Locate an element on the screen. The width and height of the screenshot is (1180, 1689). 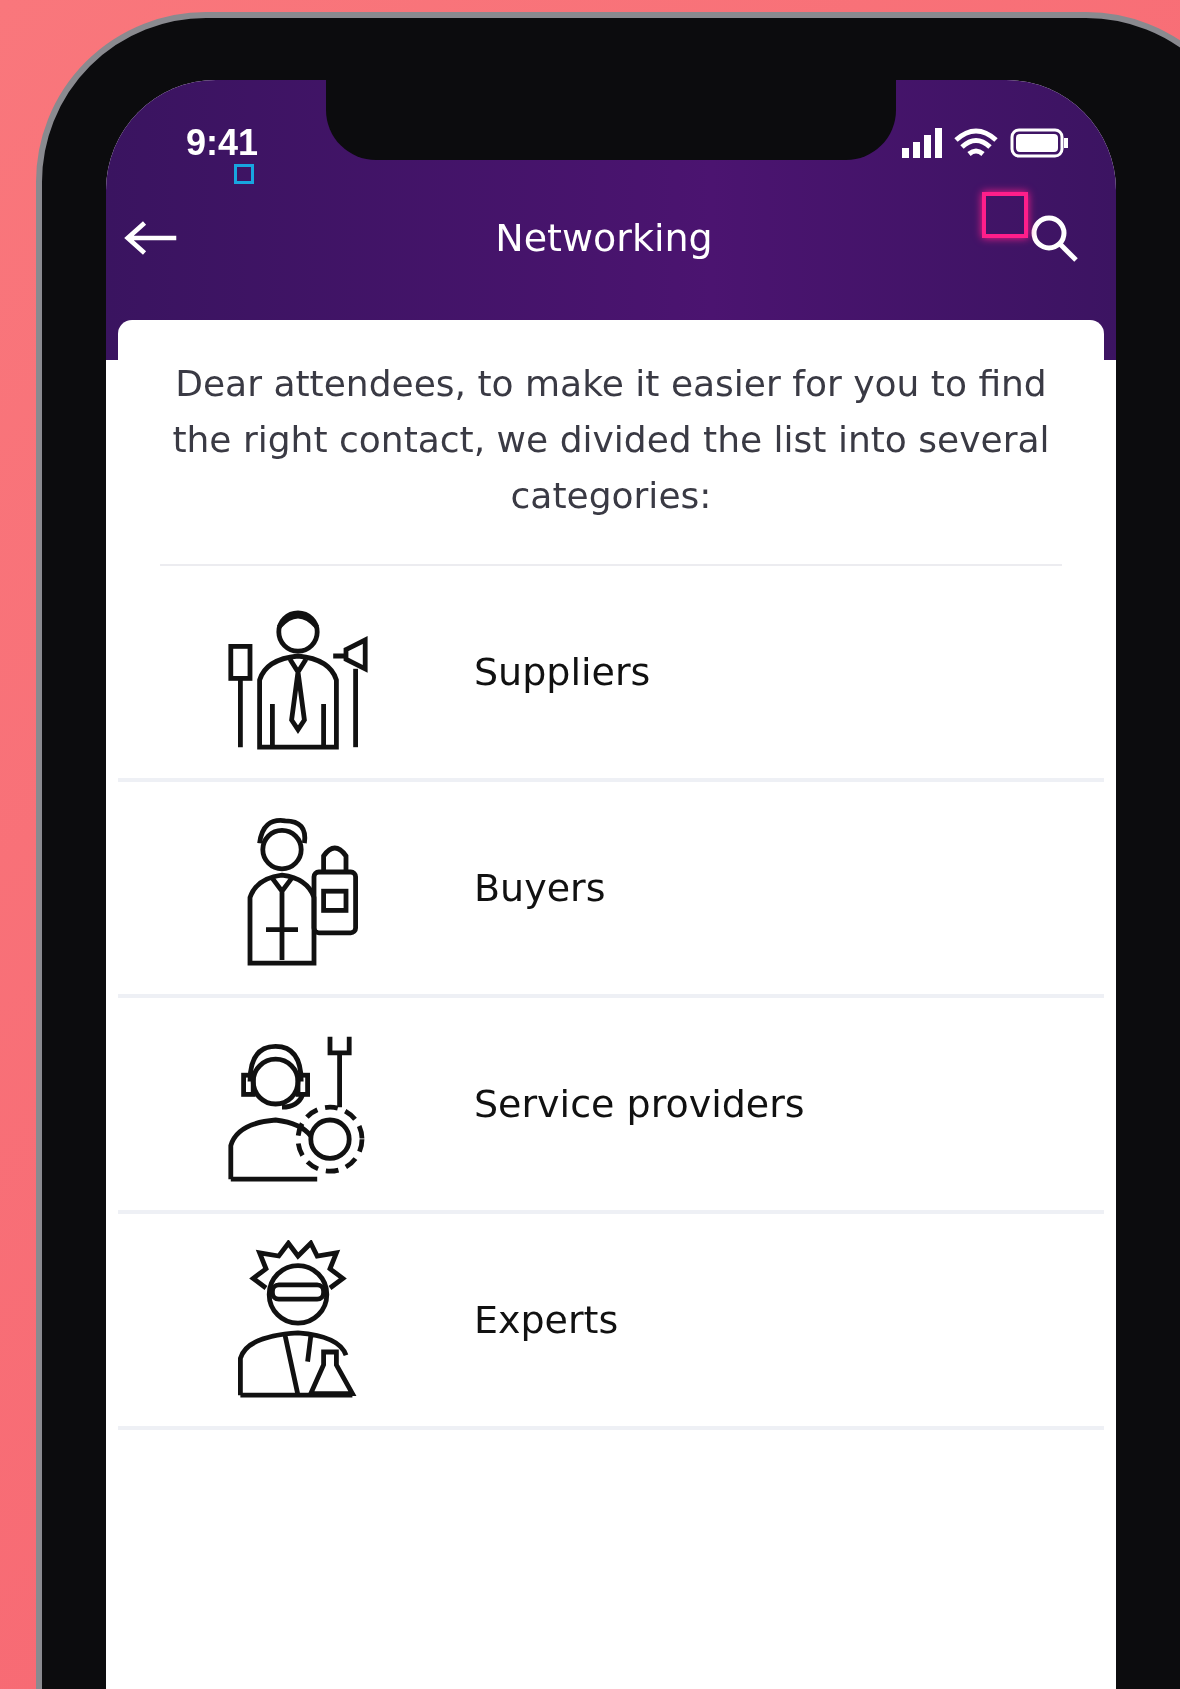
category-item: Buyers is located at coordinates (611, 890).